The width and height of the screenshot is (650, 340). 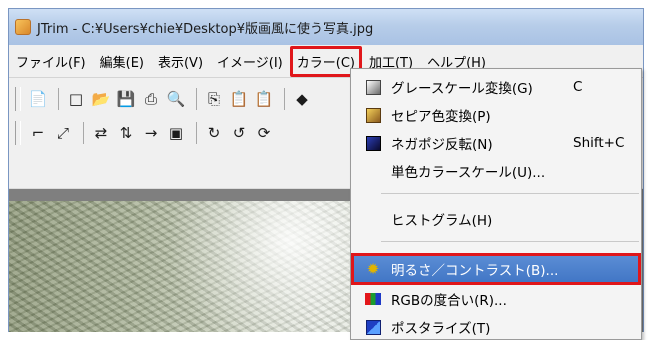 What do you see at coordinates (151, 99) in the screenshot?
I see `print-icon: ⎙` at bounding box center [151, 99].